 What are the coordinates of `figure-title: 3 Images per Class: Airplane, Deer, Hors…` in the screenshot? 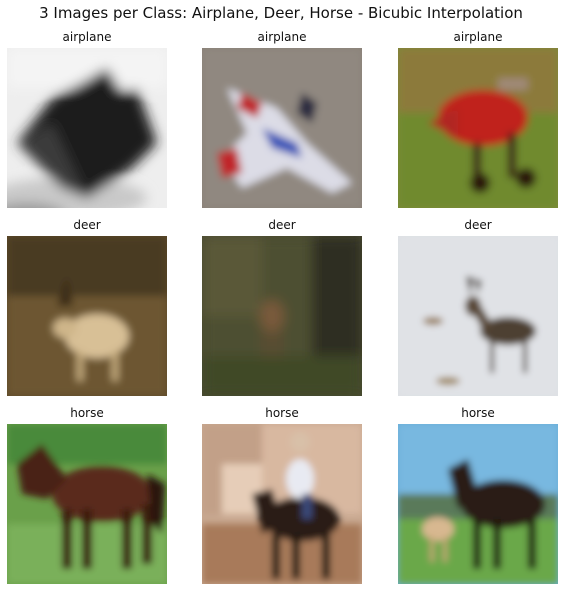 It's located at (281, 13).